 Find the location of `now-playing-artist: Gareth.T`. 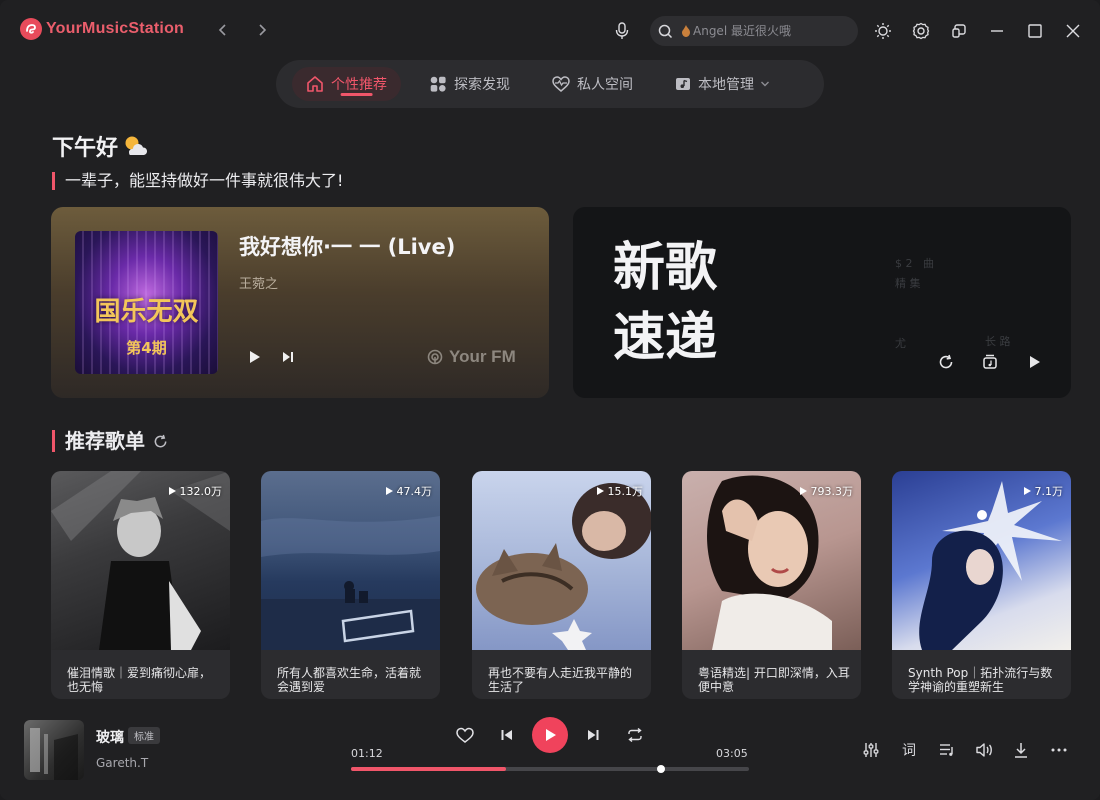

now-playing-artist: Gareth.T is located at coordinates (122, 763).